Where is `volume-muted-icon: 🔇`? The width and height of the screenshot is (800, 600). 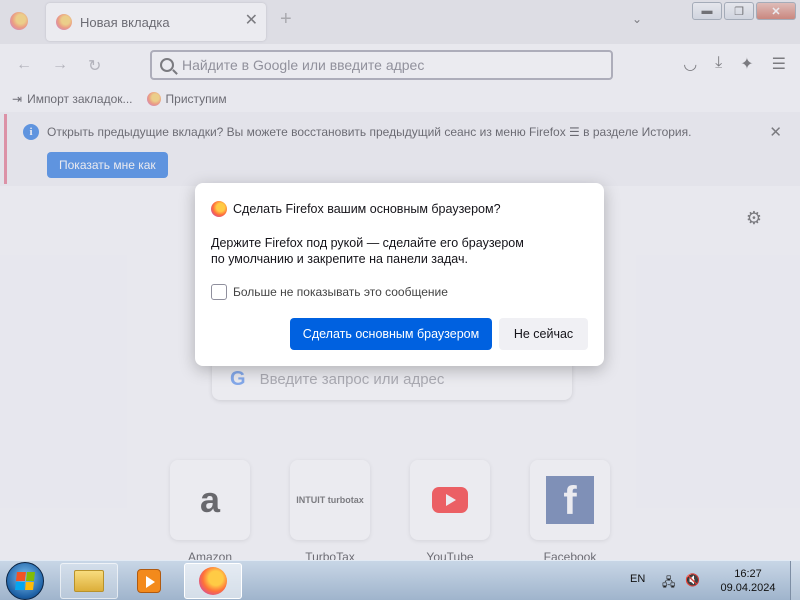
volume-muted-icon: 🔇 is located at coordinates (692, 583).